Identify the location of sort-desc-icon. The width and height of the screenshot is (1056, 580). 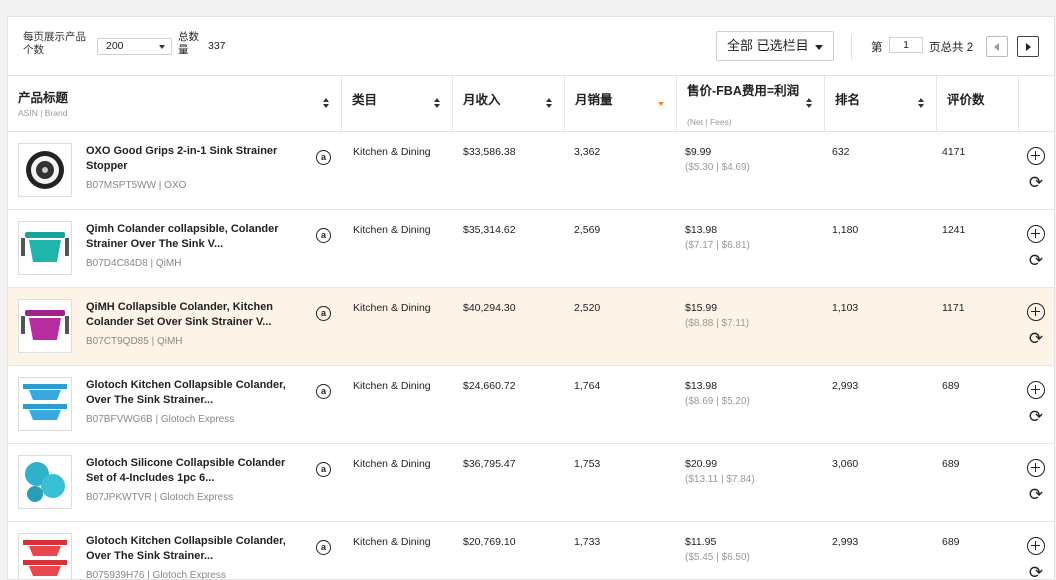
(662, 104).